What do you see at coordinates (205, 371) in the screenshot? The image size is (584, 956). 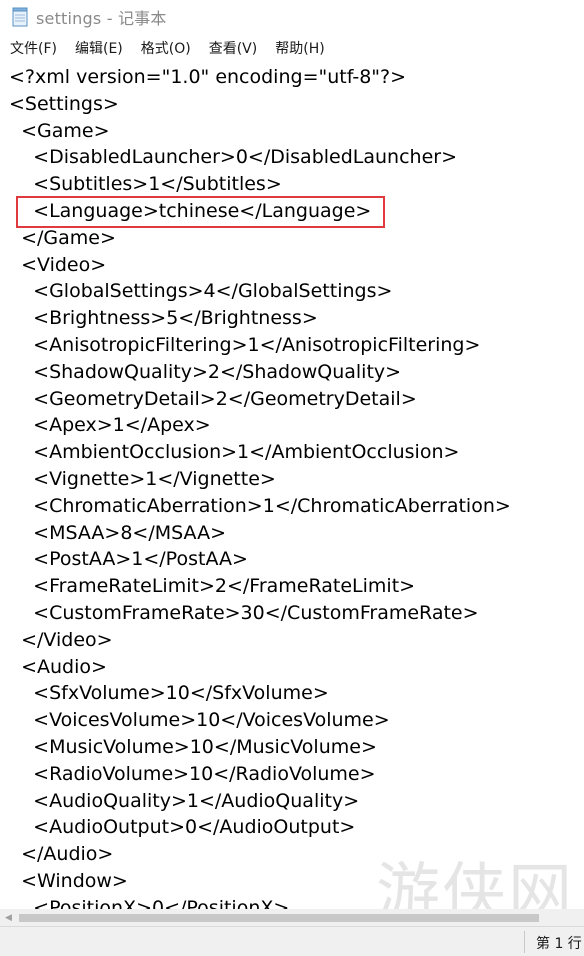 I see `editor-line: <ShadowQuality>2</ShadowQuality>` at bounding box center [205, 371].